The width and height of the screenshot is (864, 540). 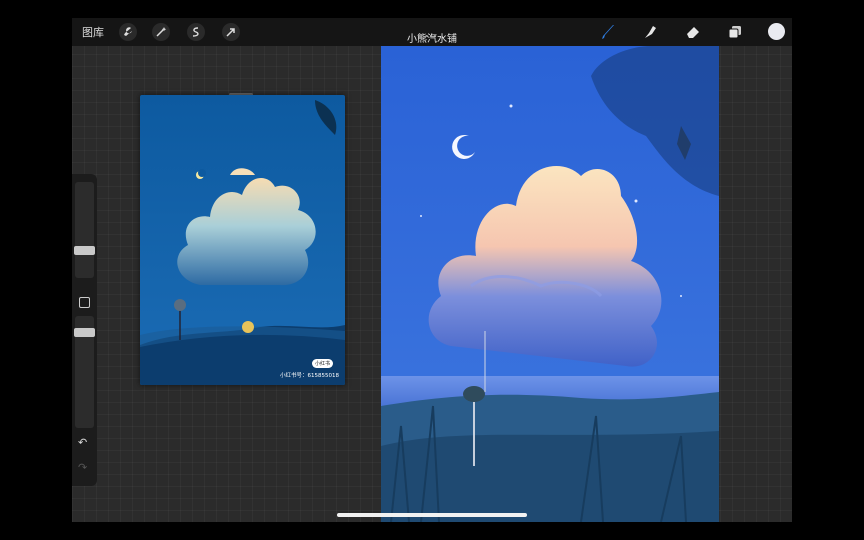 I want to click on more-options-icon, so click(x=432, y=29).